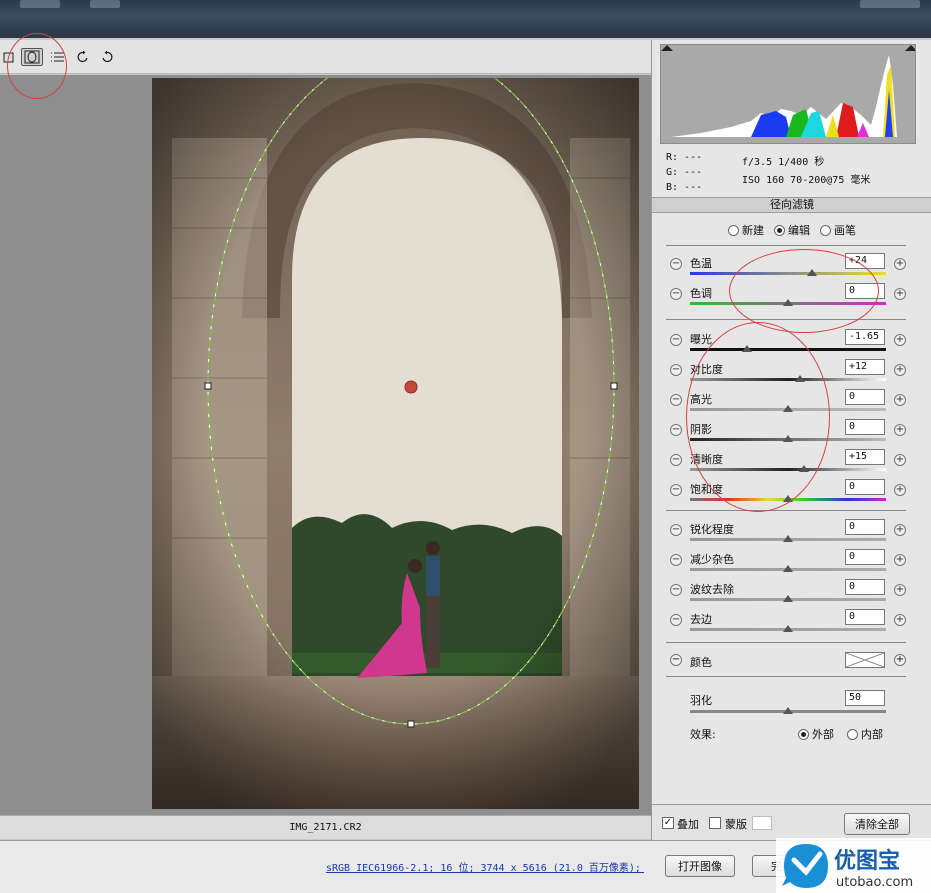 The image size is (931, 893). What do you see at coordinates (874, 882) in the screenshot?
I see `watermark-url: utobao.com` at bounding box center [874, 882].